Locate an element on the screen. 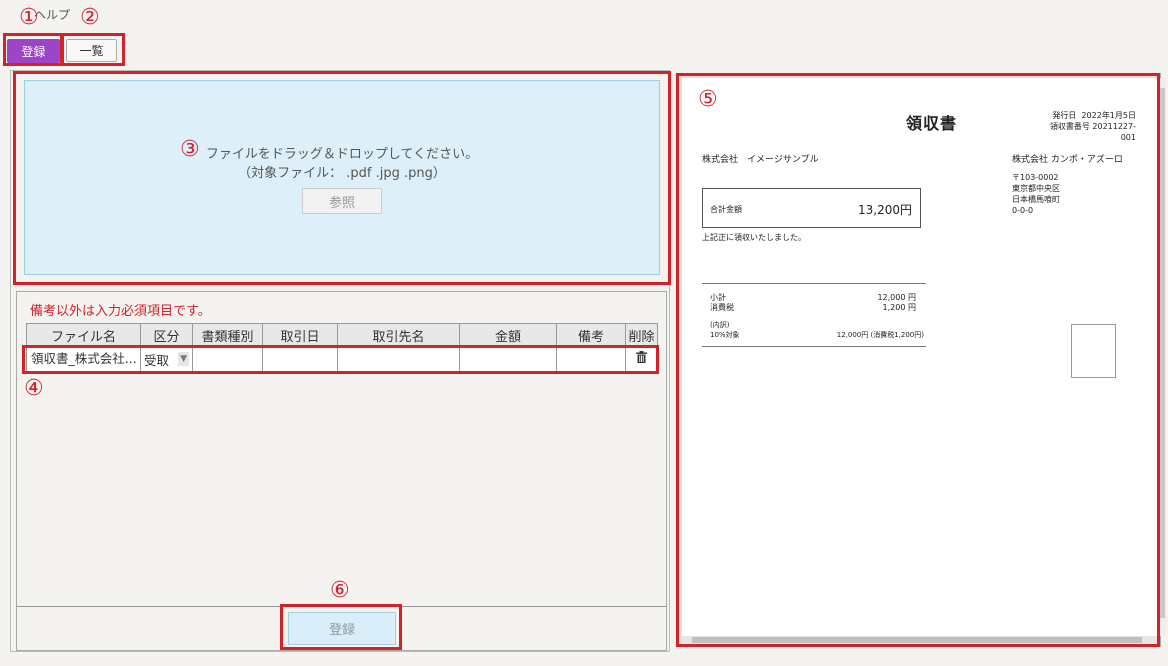 The height and width of the screenshot is (666, 1168). drop-message: ファイルをドラッグ＆ドロップしてください。 is located at coordinates (342, 154).